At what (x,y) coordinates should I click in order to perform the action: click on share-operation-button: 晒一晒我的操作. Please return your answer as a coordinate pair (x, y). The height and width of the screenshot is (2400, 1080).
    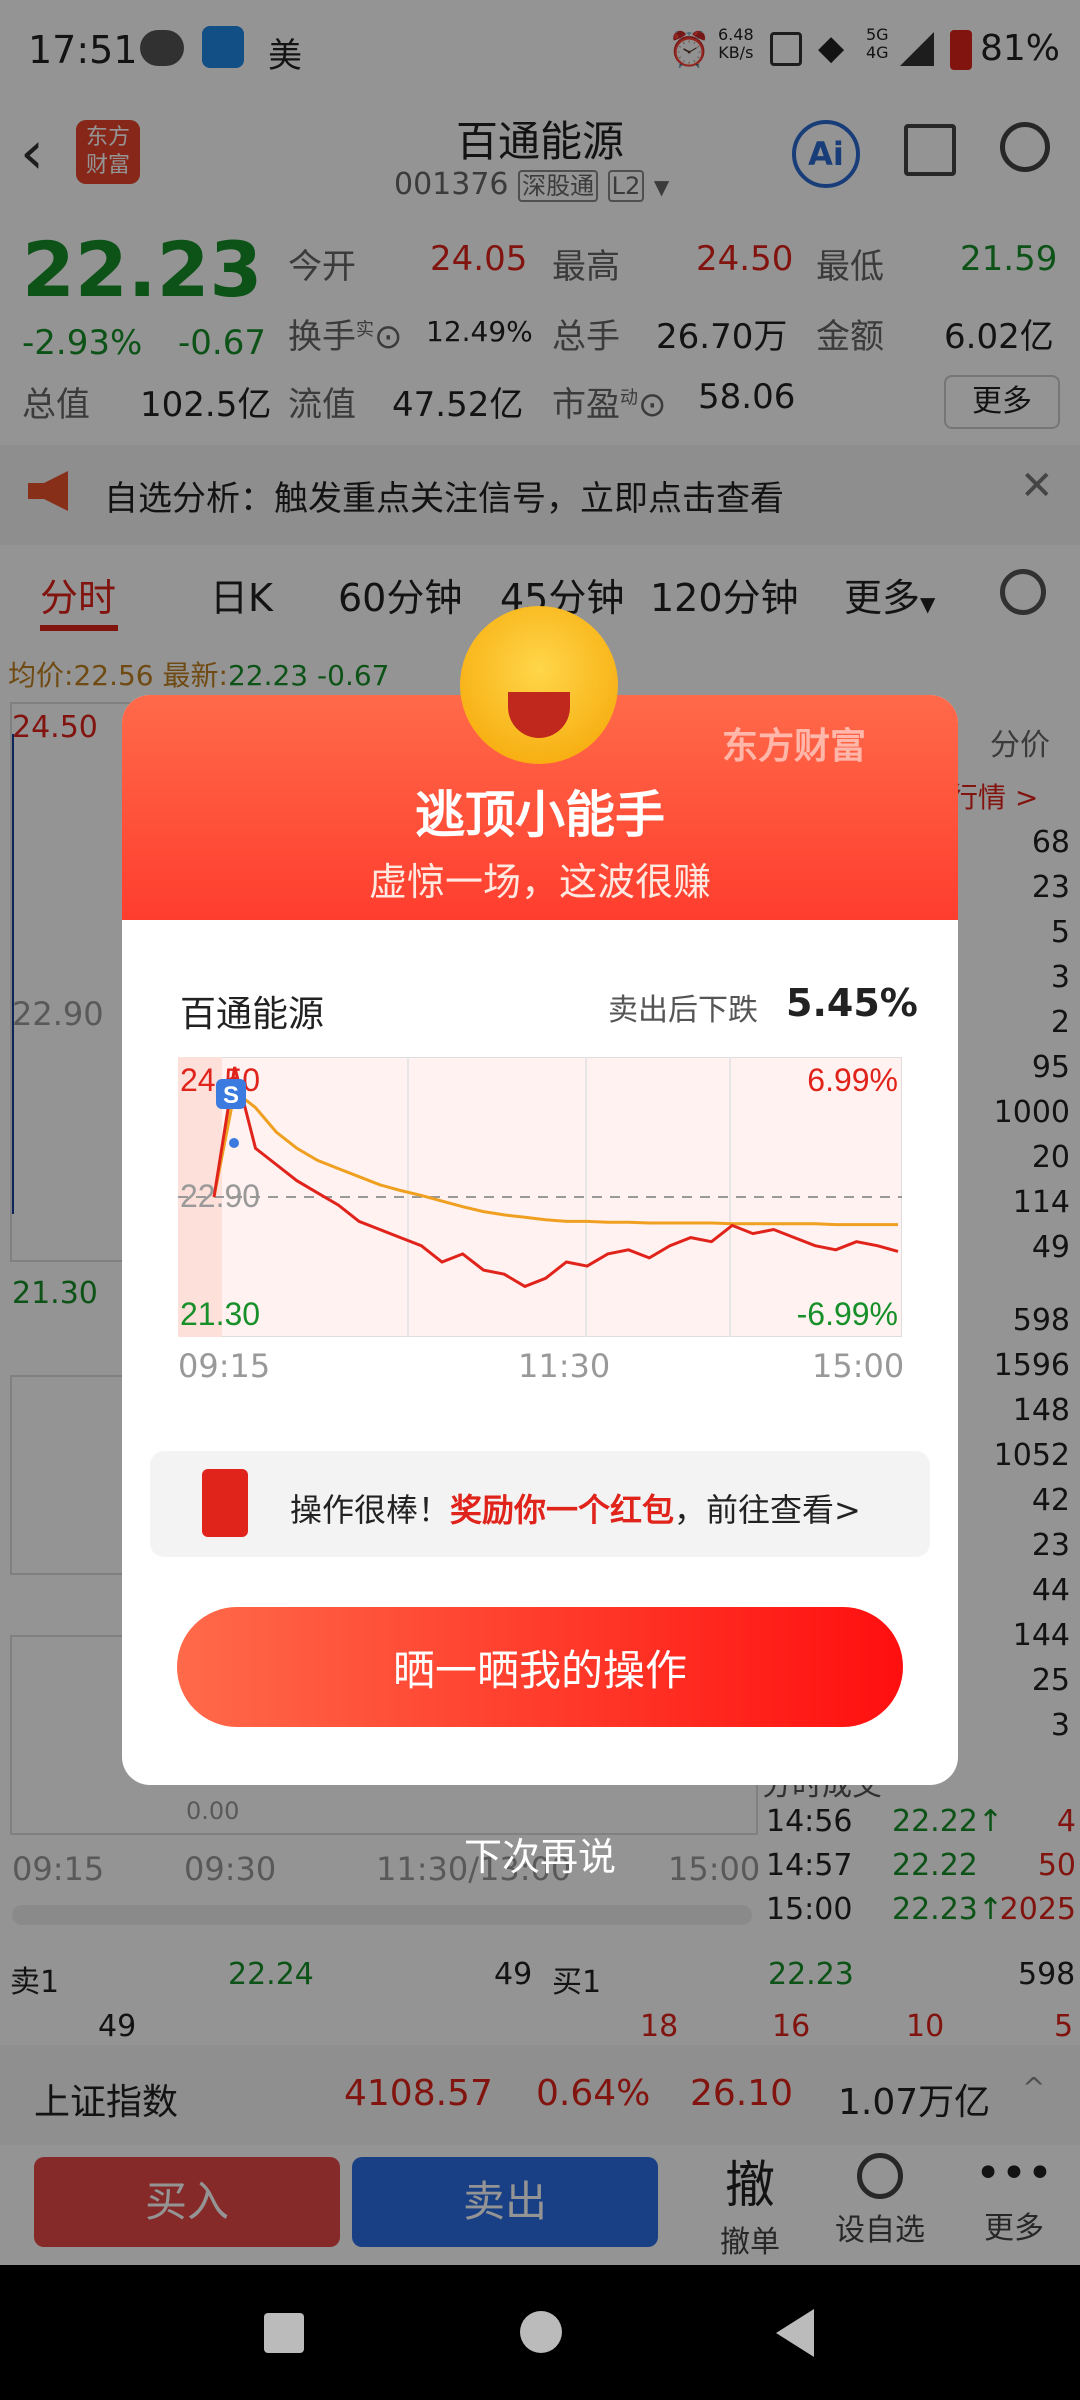
    Looking at the image, I should click on (540, 1667).